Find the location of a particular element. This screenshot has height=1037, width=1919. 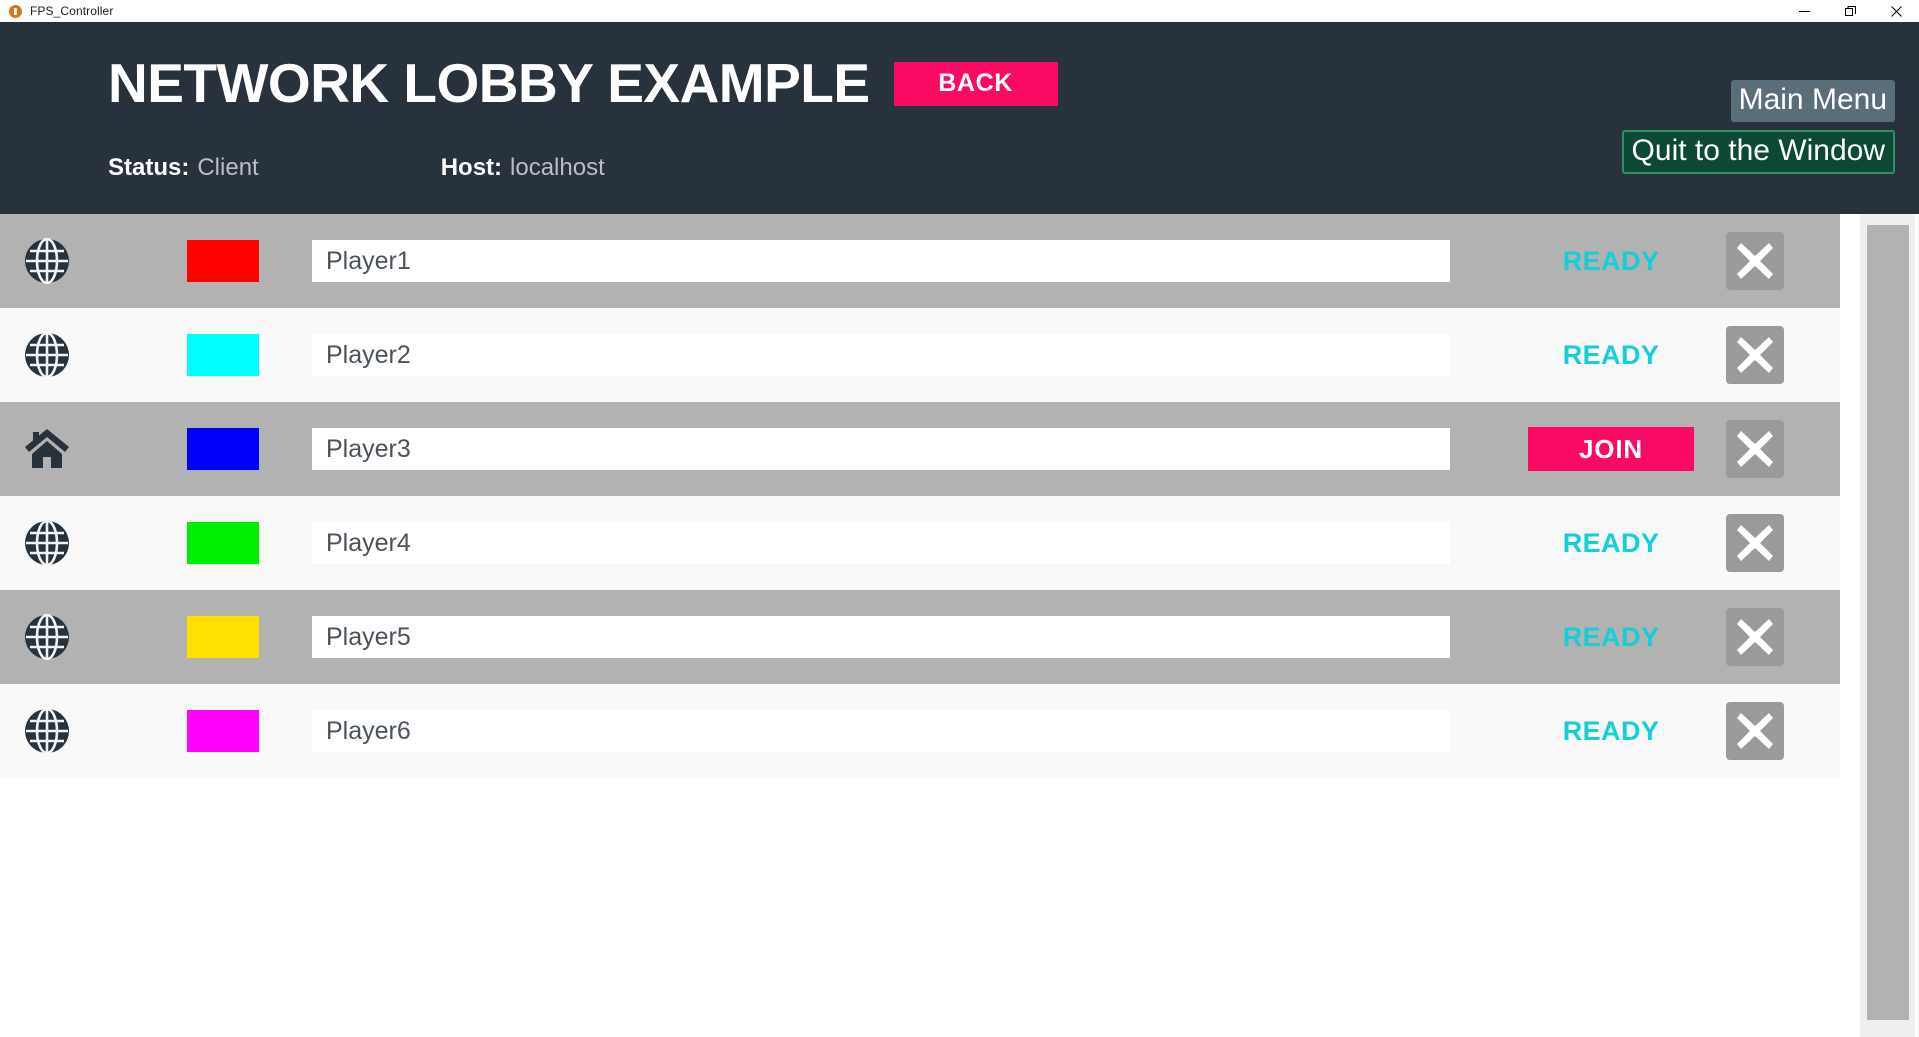

player-row: Player5 READY is located at coordinates (920, 637).